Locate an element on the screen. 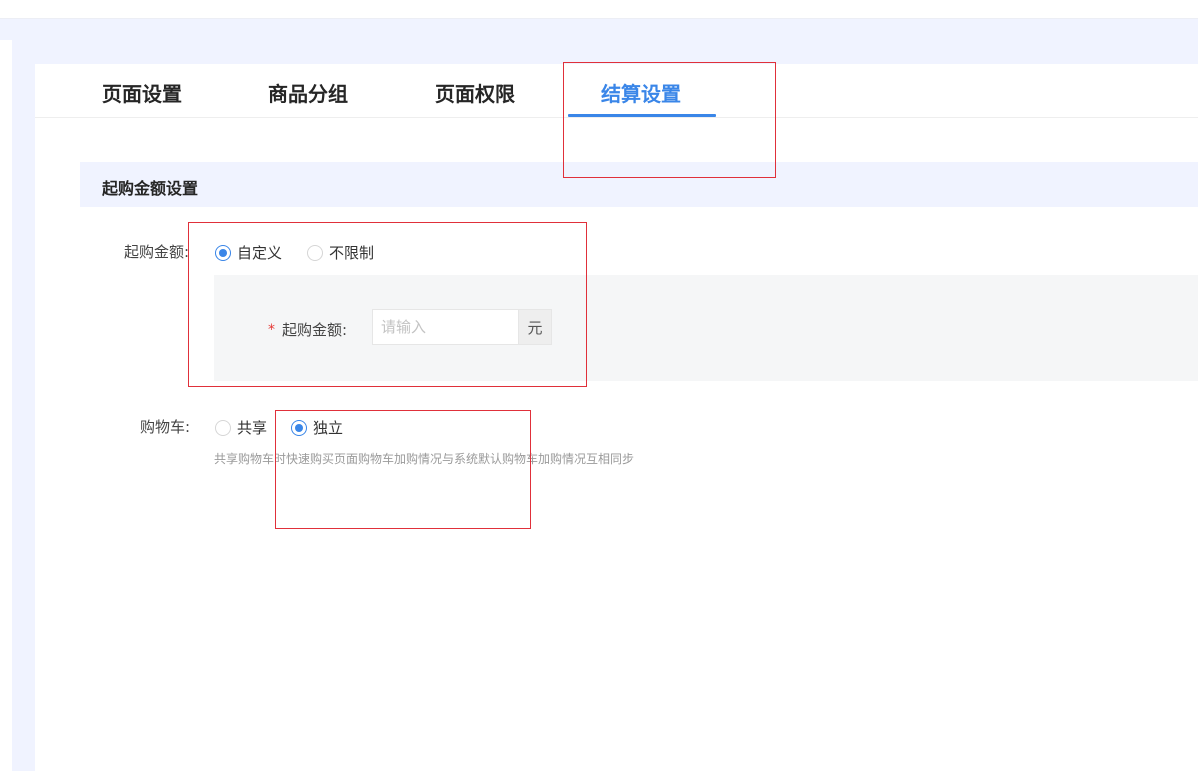  radio-independent: 独立 is located at coordinates (317, 427).